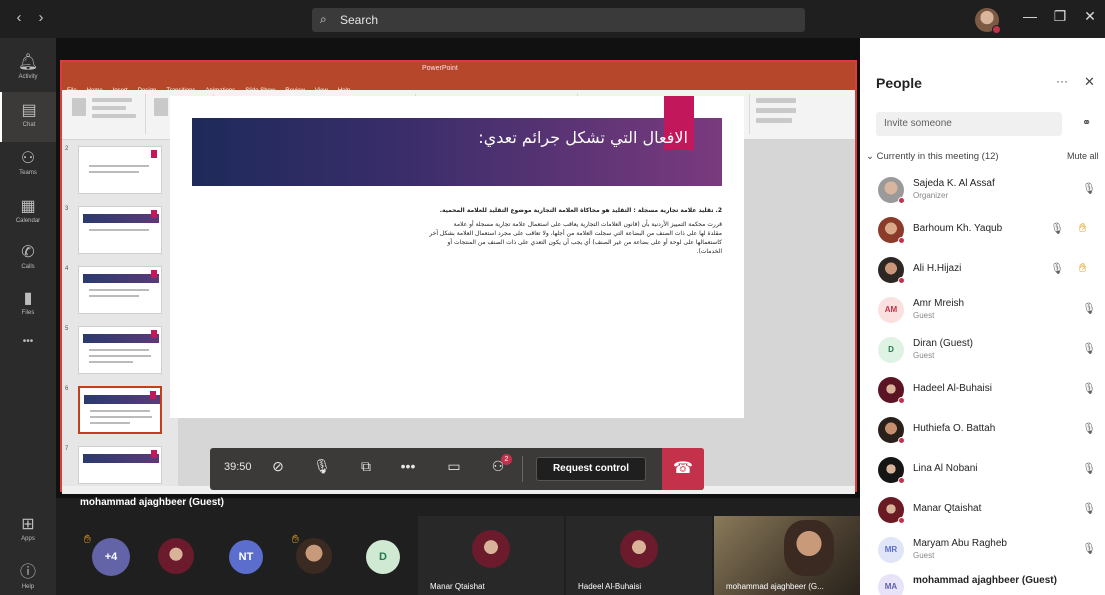 The image size is (1105, 595). Describe the element at coordinates (28, 117) in the screenshot. I see `rail-chat: ▤ Chat` at that location.